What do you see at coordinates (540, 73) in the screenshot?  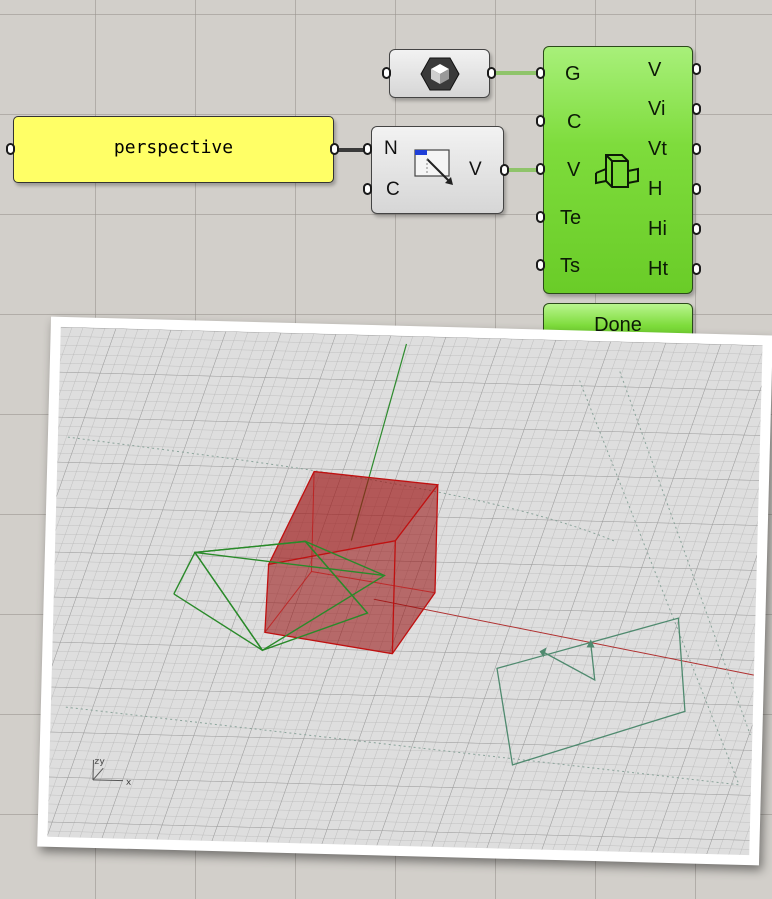 I see `viewport-input-g-grip` at bounding box center [540, 73].